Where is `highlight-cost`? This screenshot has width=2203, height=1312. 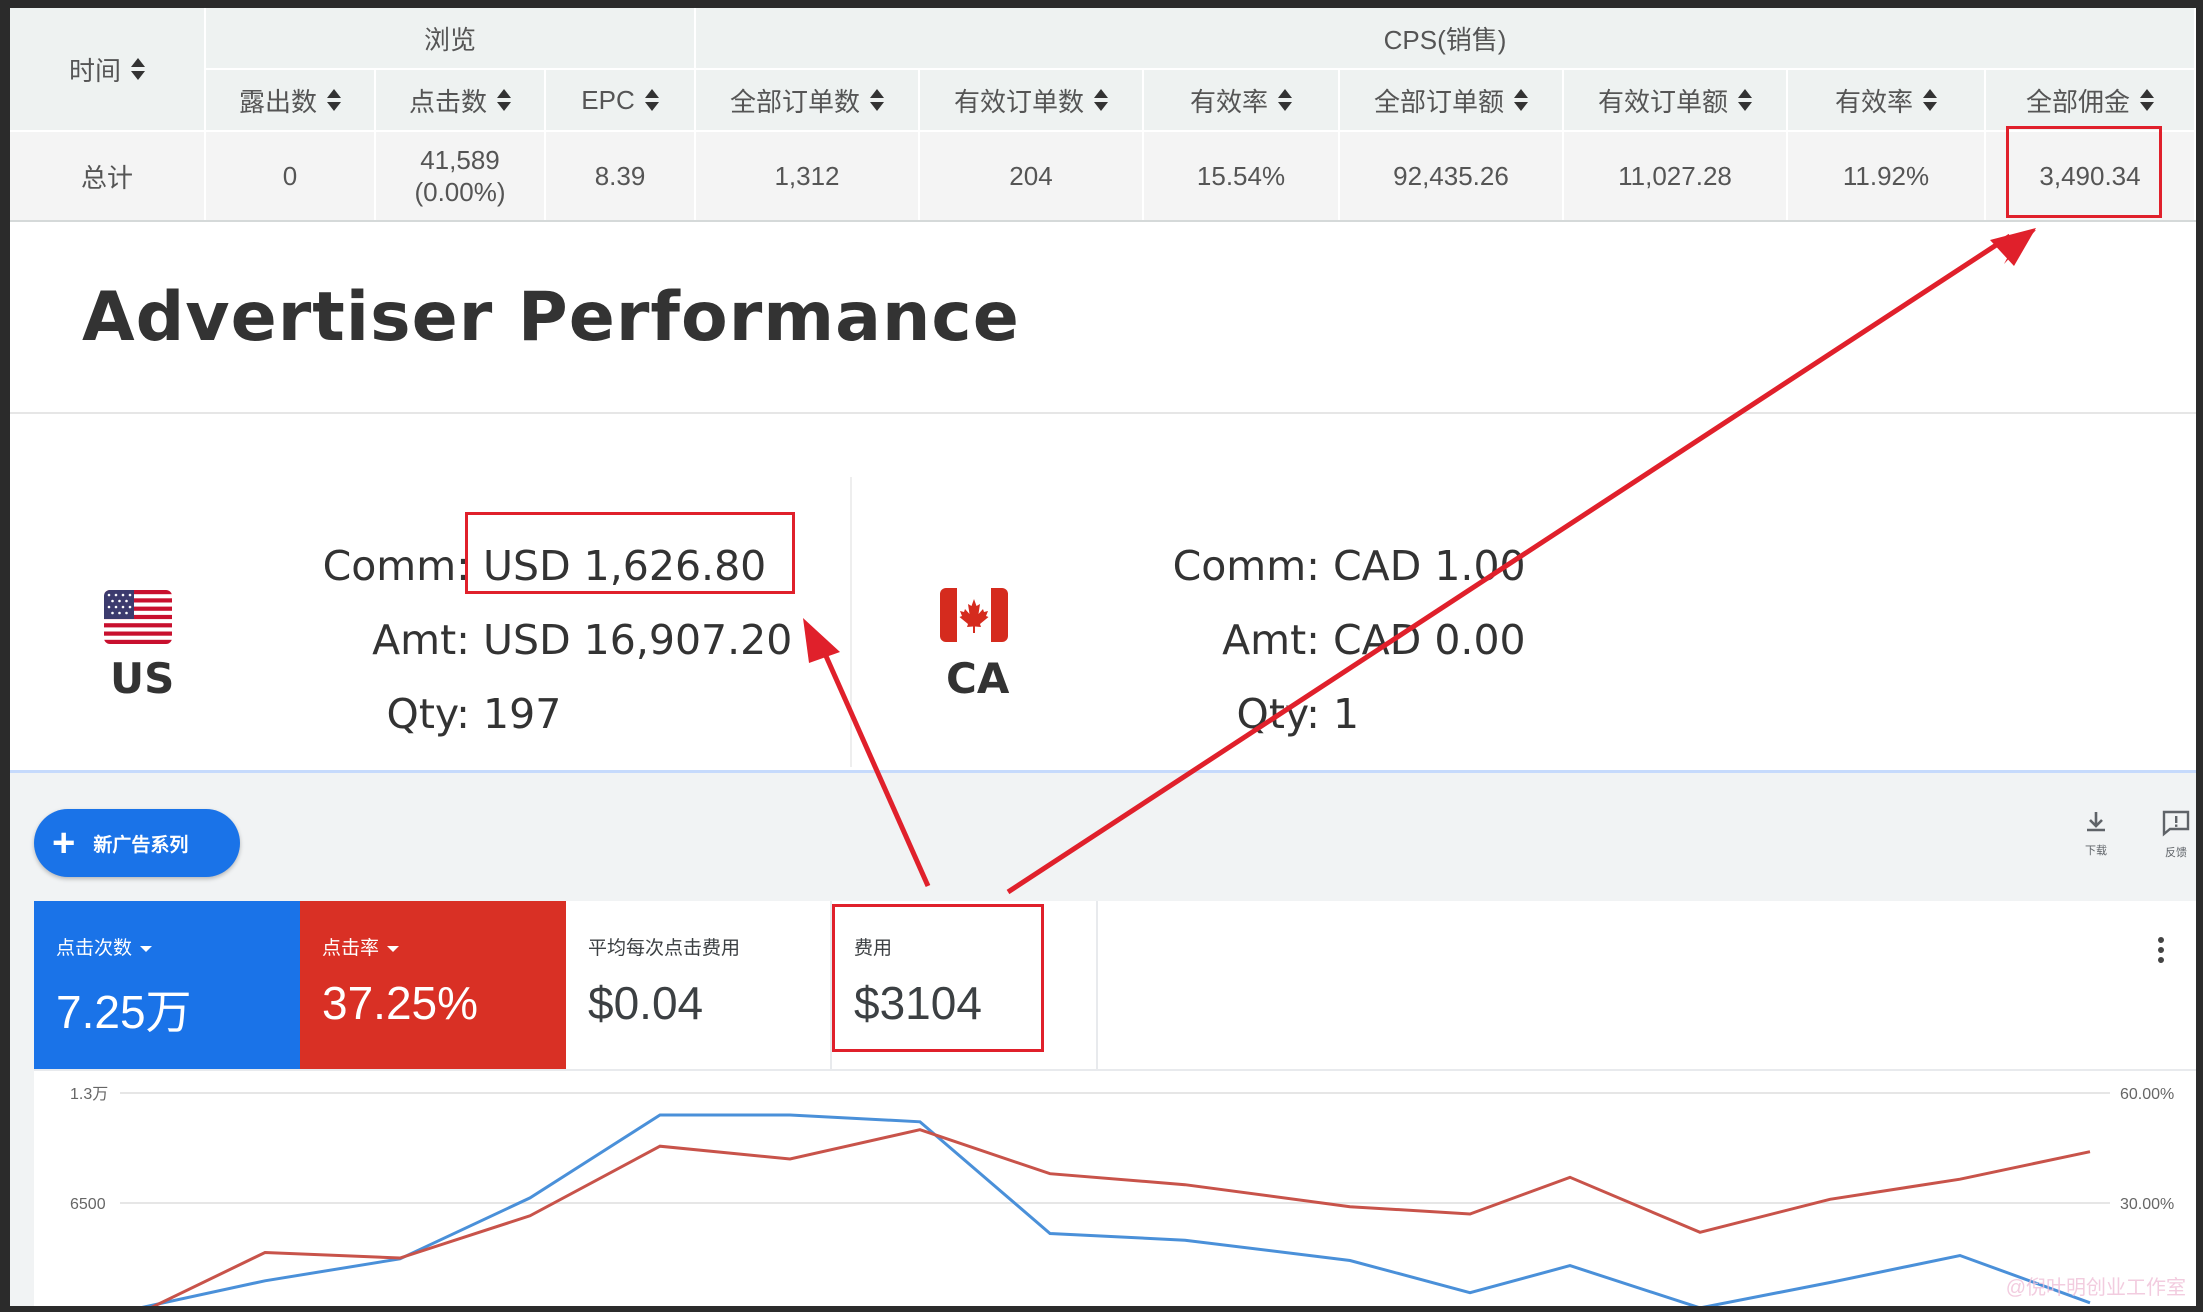
highlight-cost is located at coordinates (938, 978).